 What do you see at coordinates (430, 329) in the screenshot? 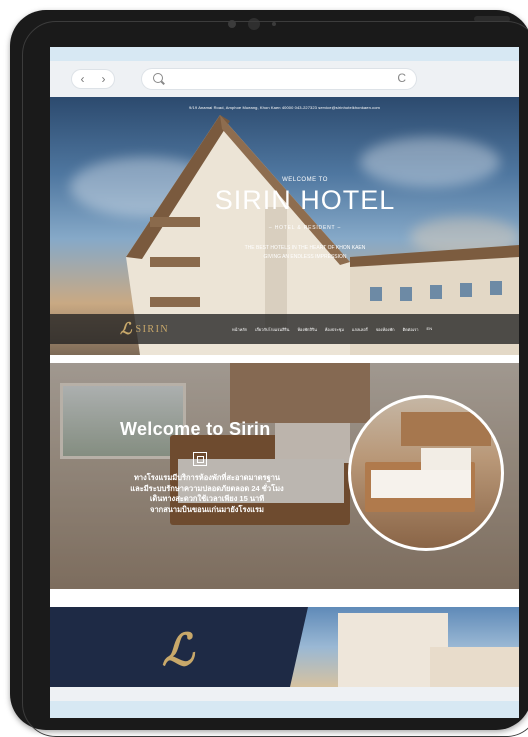
I see `nav-item-language: EN` at bounding box center [430, 329].